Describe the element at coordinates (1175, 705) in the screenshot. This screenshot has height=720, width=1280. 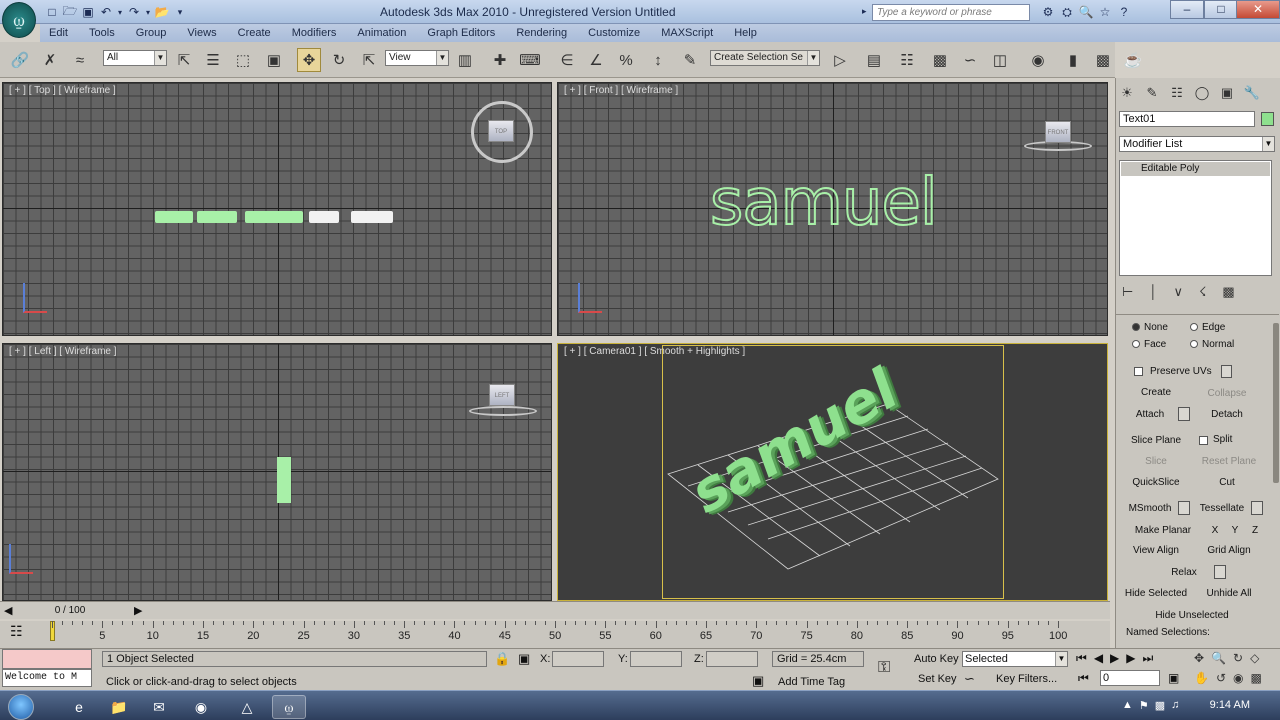
I see `tray-volume-icon: ♫` at that location.